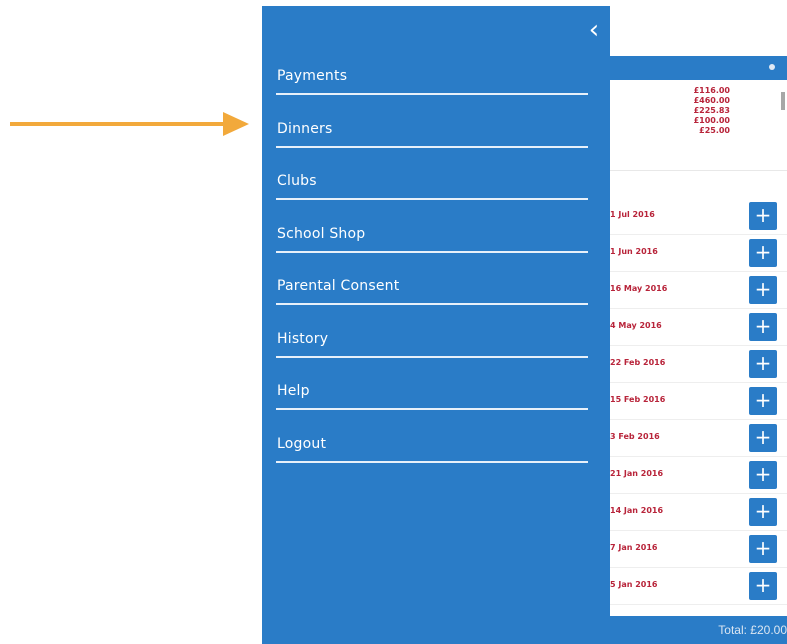  Describe the element at coordinates (698, 475) in the screenshot. I see `date-row: 21 Jan 2016 +` at that location.